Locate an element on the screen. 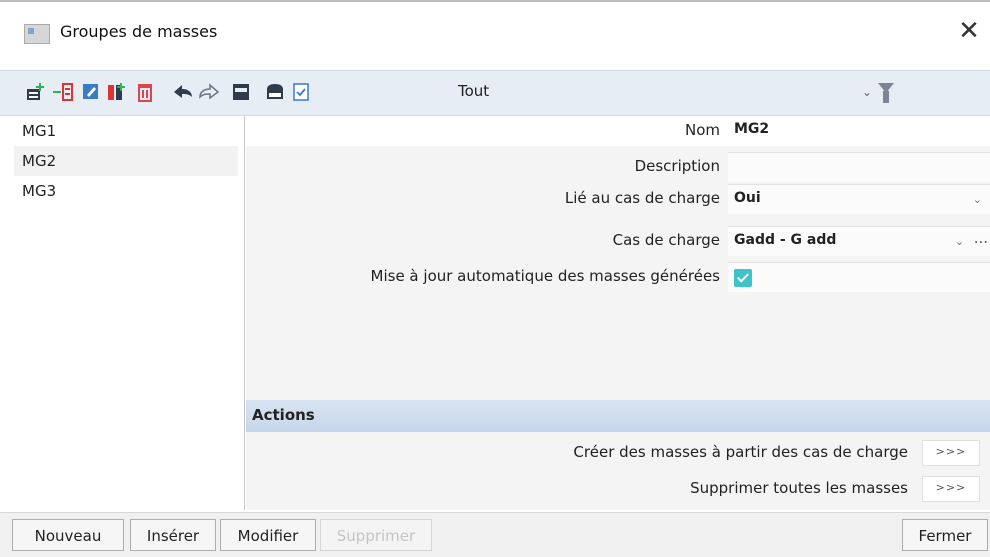 Image resolution: width=990 pixels, height=557 pixels. cas-value: Gadd - G add is located at coordinates (785, 240).